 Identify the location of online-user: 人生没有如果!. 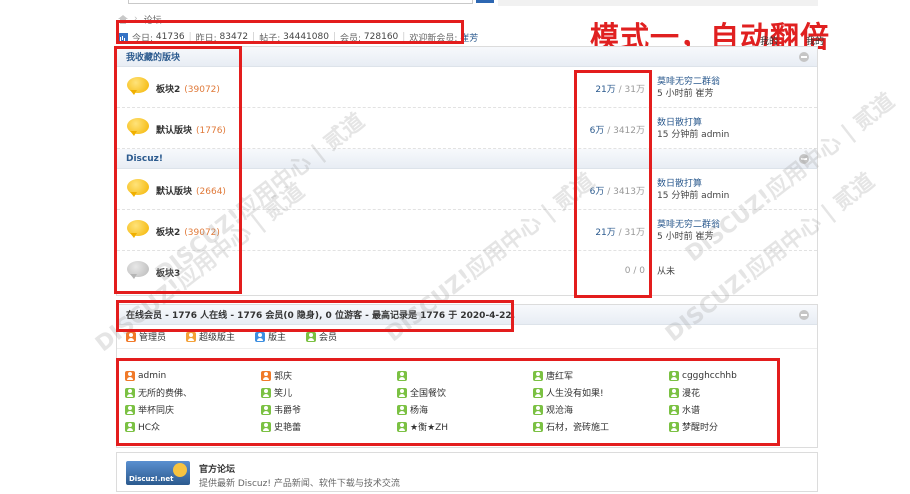
(601, 392).